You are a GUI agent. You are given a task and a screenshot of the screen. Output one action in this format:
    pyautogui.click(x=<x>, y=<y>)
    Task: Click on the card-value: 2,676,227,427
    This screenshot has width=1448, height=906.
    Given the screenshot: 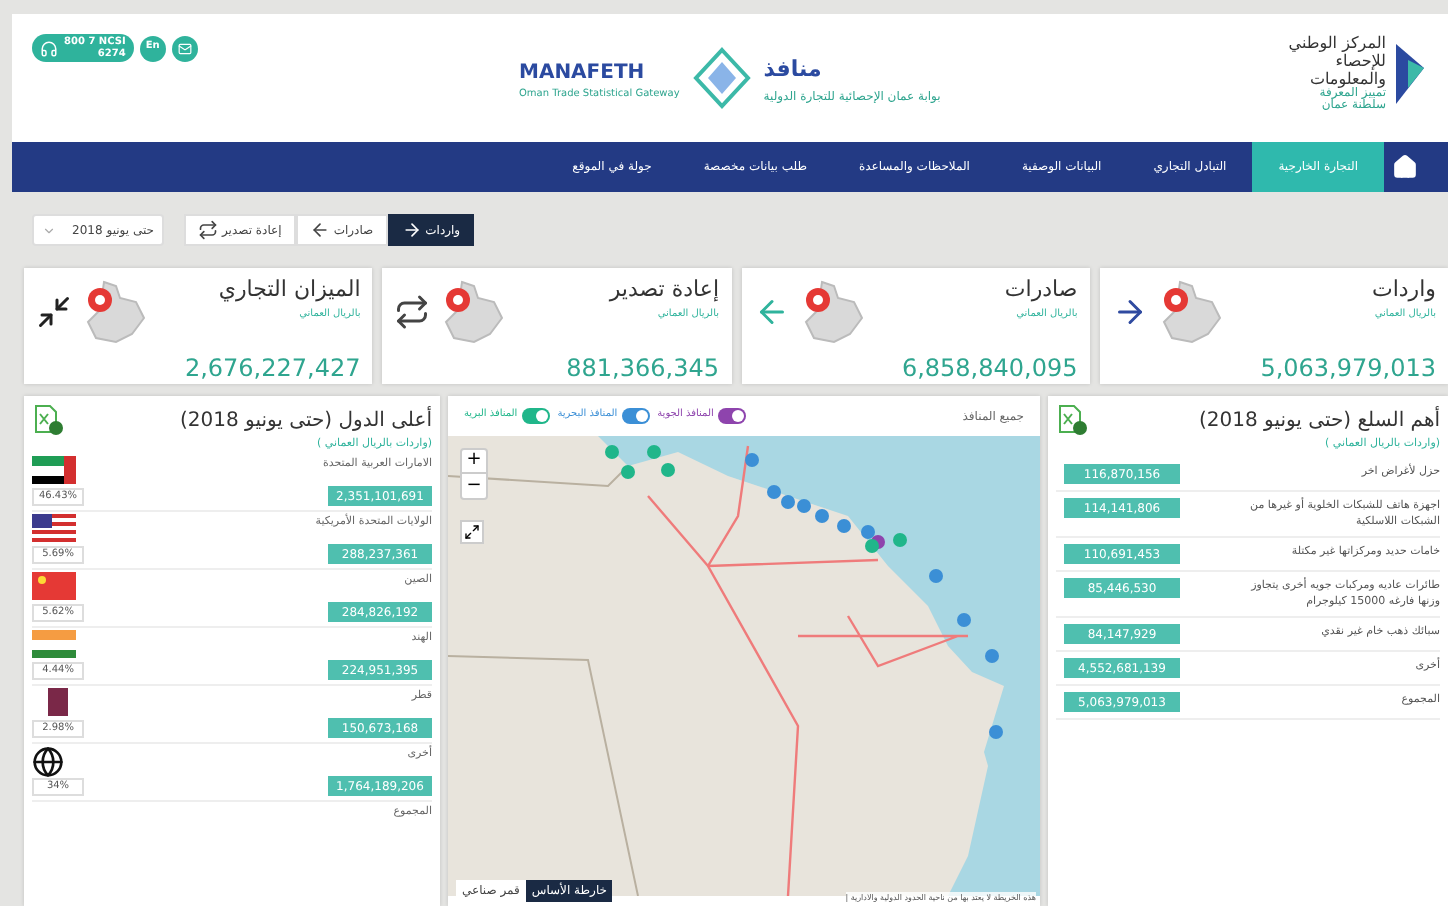 What is the action you would take?
    pyautogui.click(x=271, y=369)
    